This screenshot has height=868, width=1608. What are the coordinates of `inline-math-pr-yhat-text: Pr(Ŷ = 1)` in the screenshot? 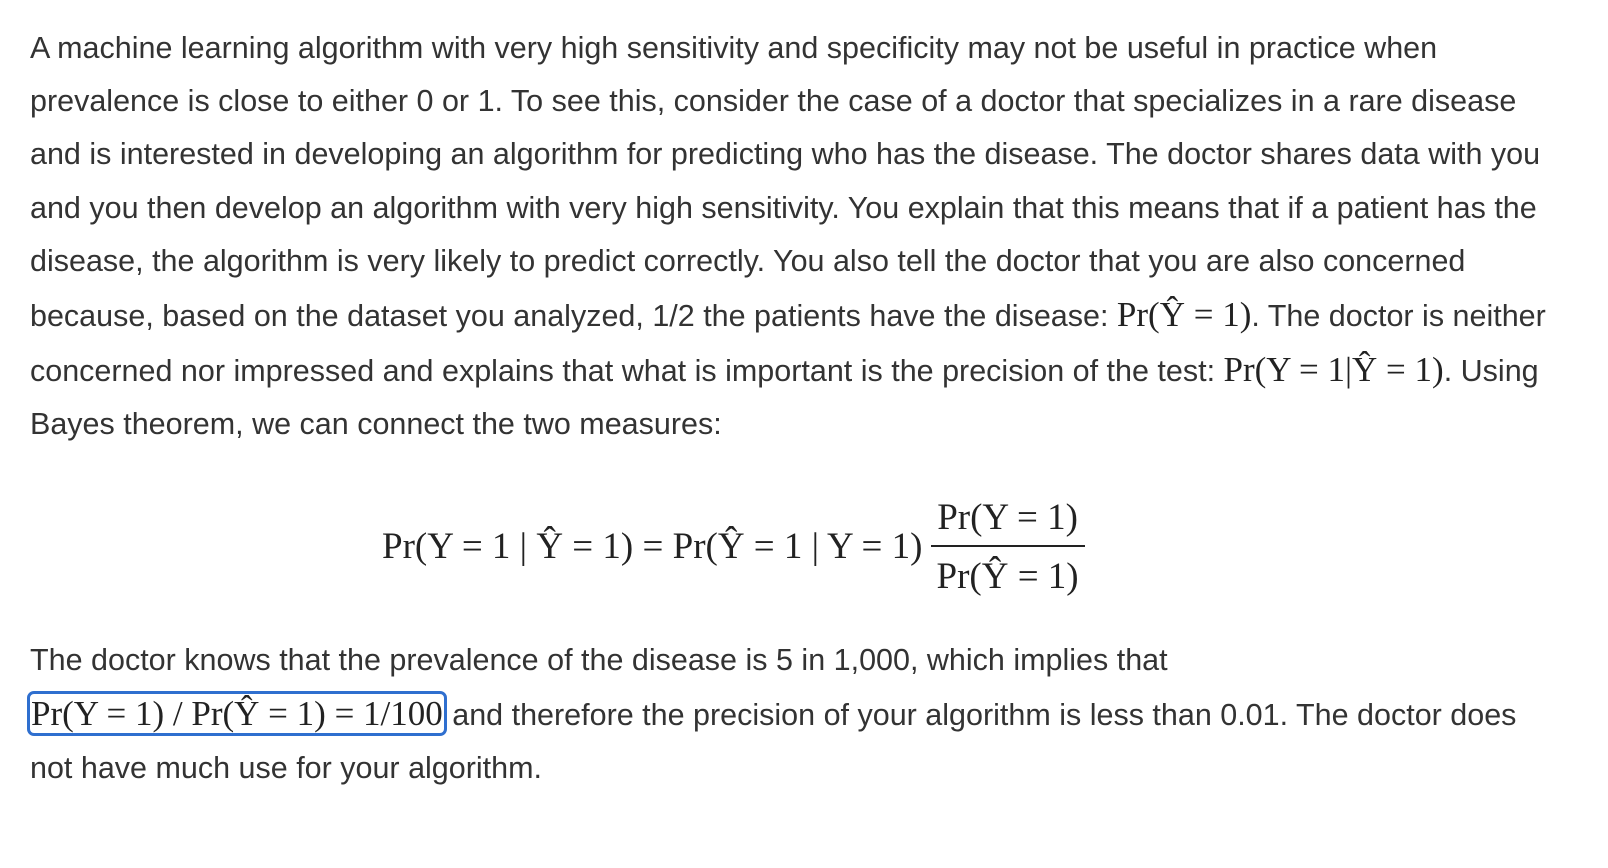 It's located at (1184, 315).